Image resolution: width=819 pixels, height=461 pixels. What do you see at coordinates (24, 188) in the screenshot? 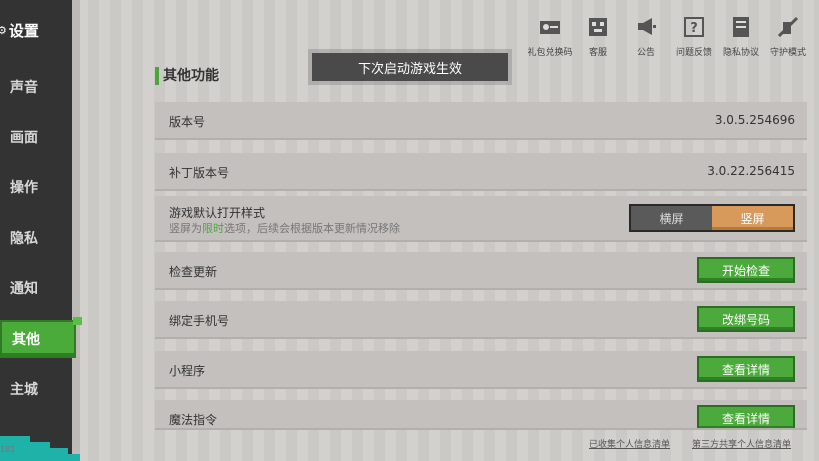
I see `sidebar-item-label: 操作` at bounding box center [24, 188].